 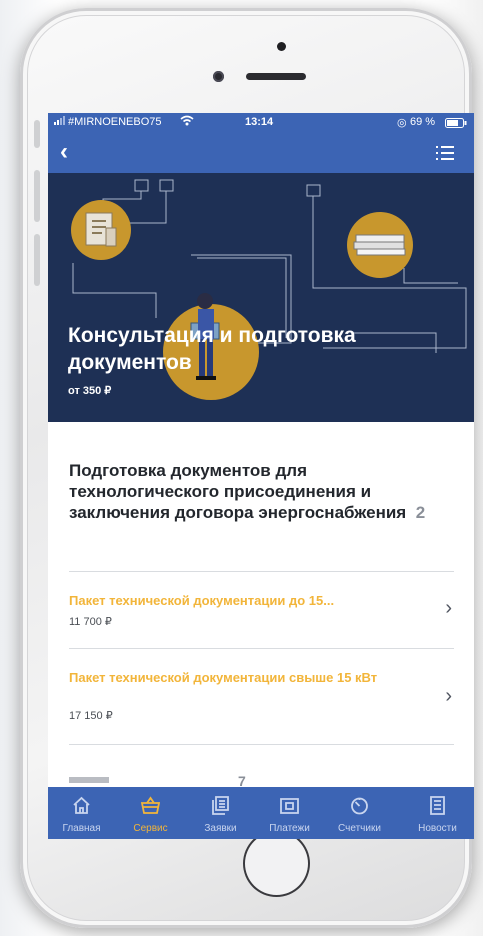 I want to click on front-camera, so click(x=218, y=76).